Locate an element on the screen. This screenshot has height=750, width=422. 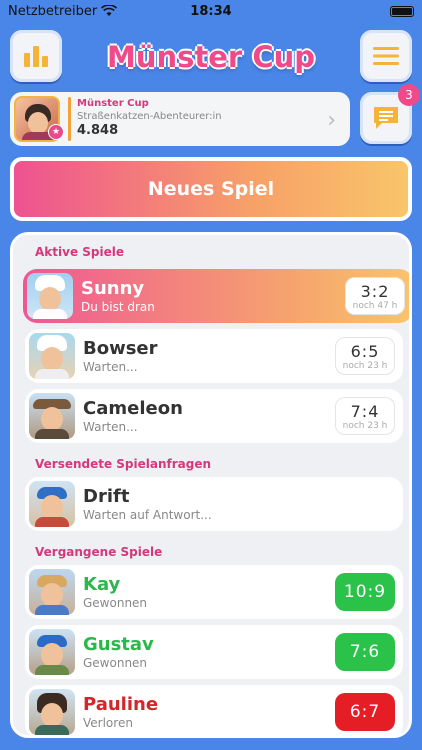
score: 7:6 is located at coordinates (365, 652).